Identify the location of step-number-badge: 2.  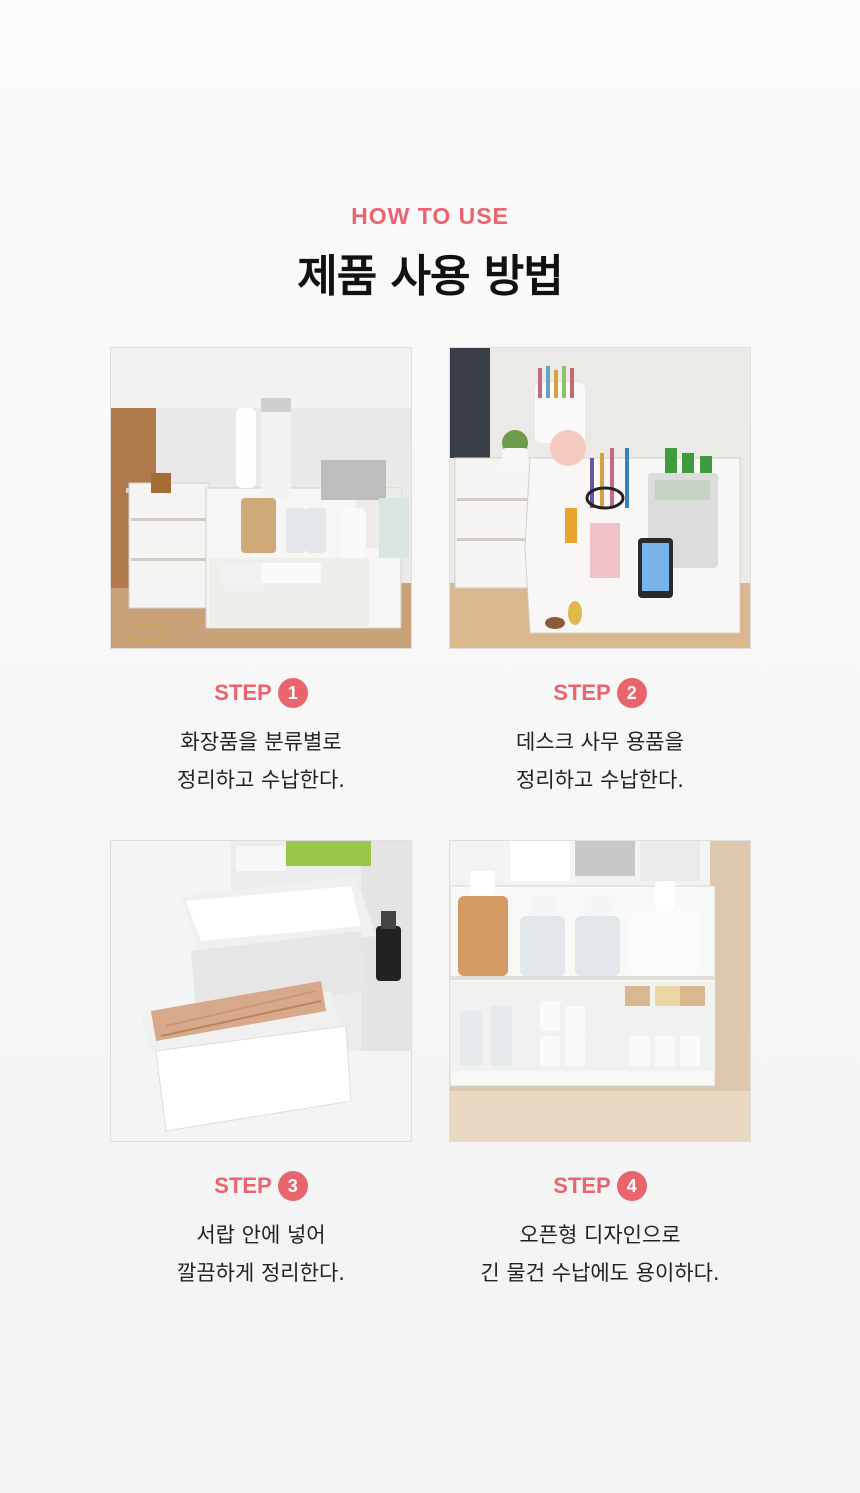
(631, 693).